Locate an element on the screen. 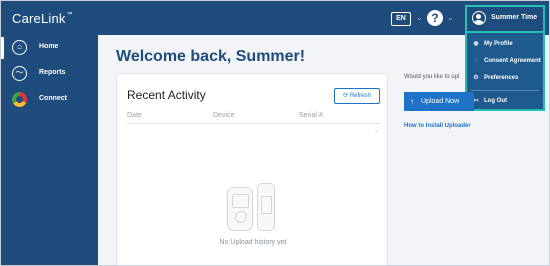 The width and height of the screenshot is (550, 266). refresh-icon: ⟳ is located at coordinates (346, 96).